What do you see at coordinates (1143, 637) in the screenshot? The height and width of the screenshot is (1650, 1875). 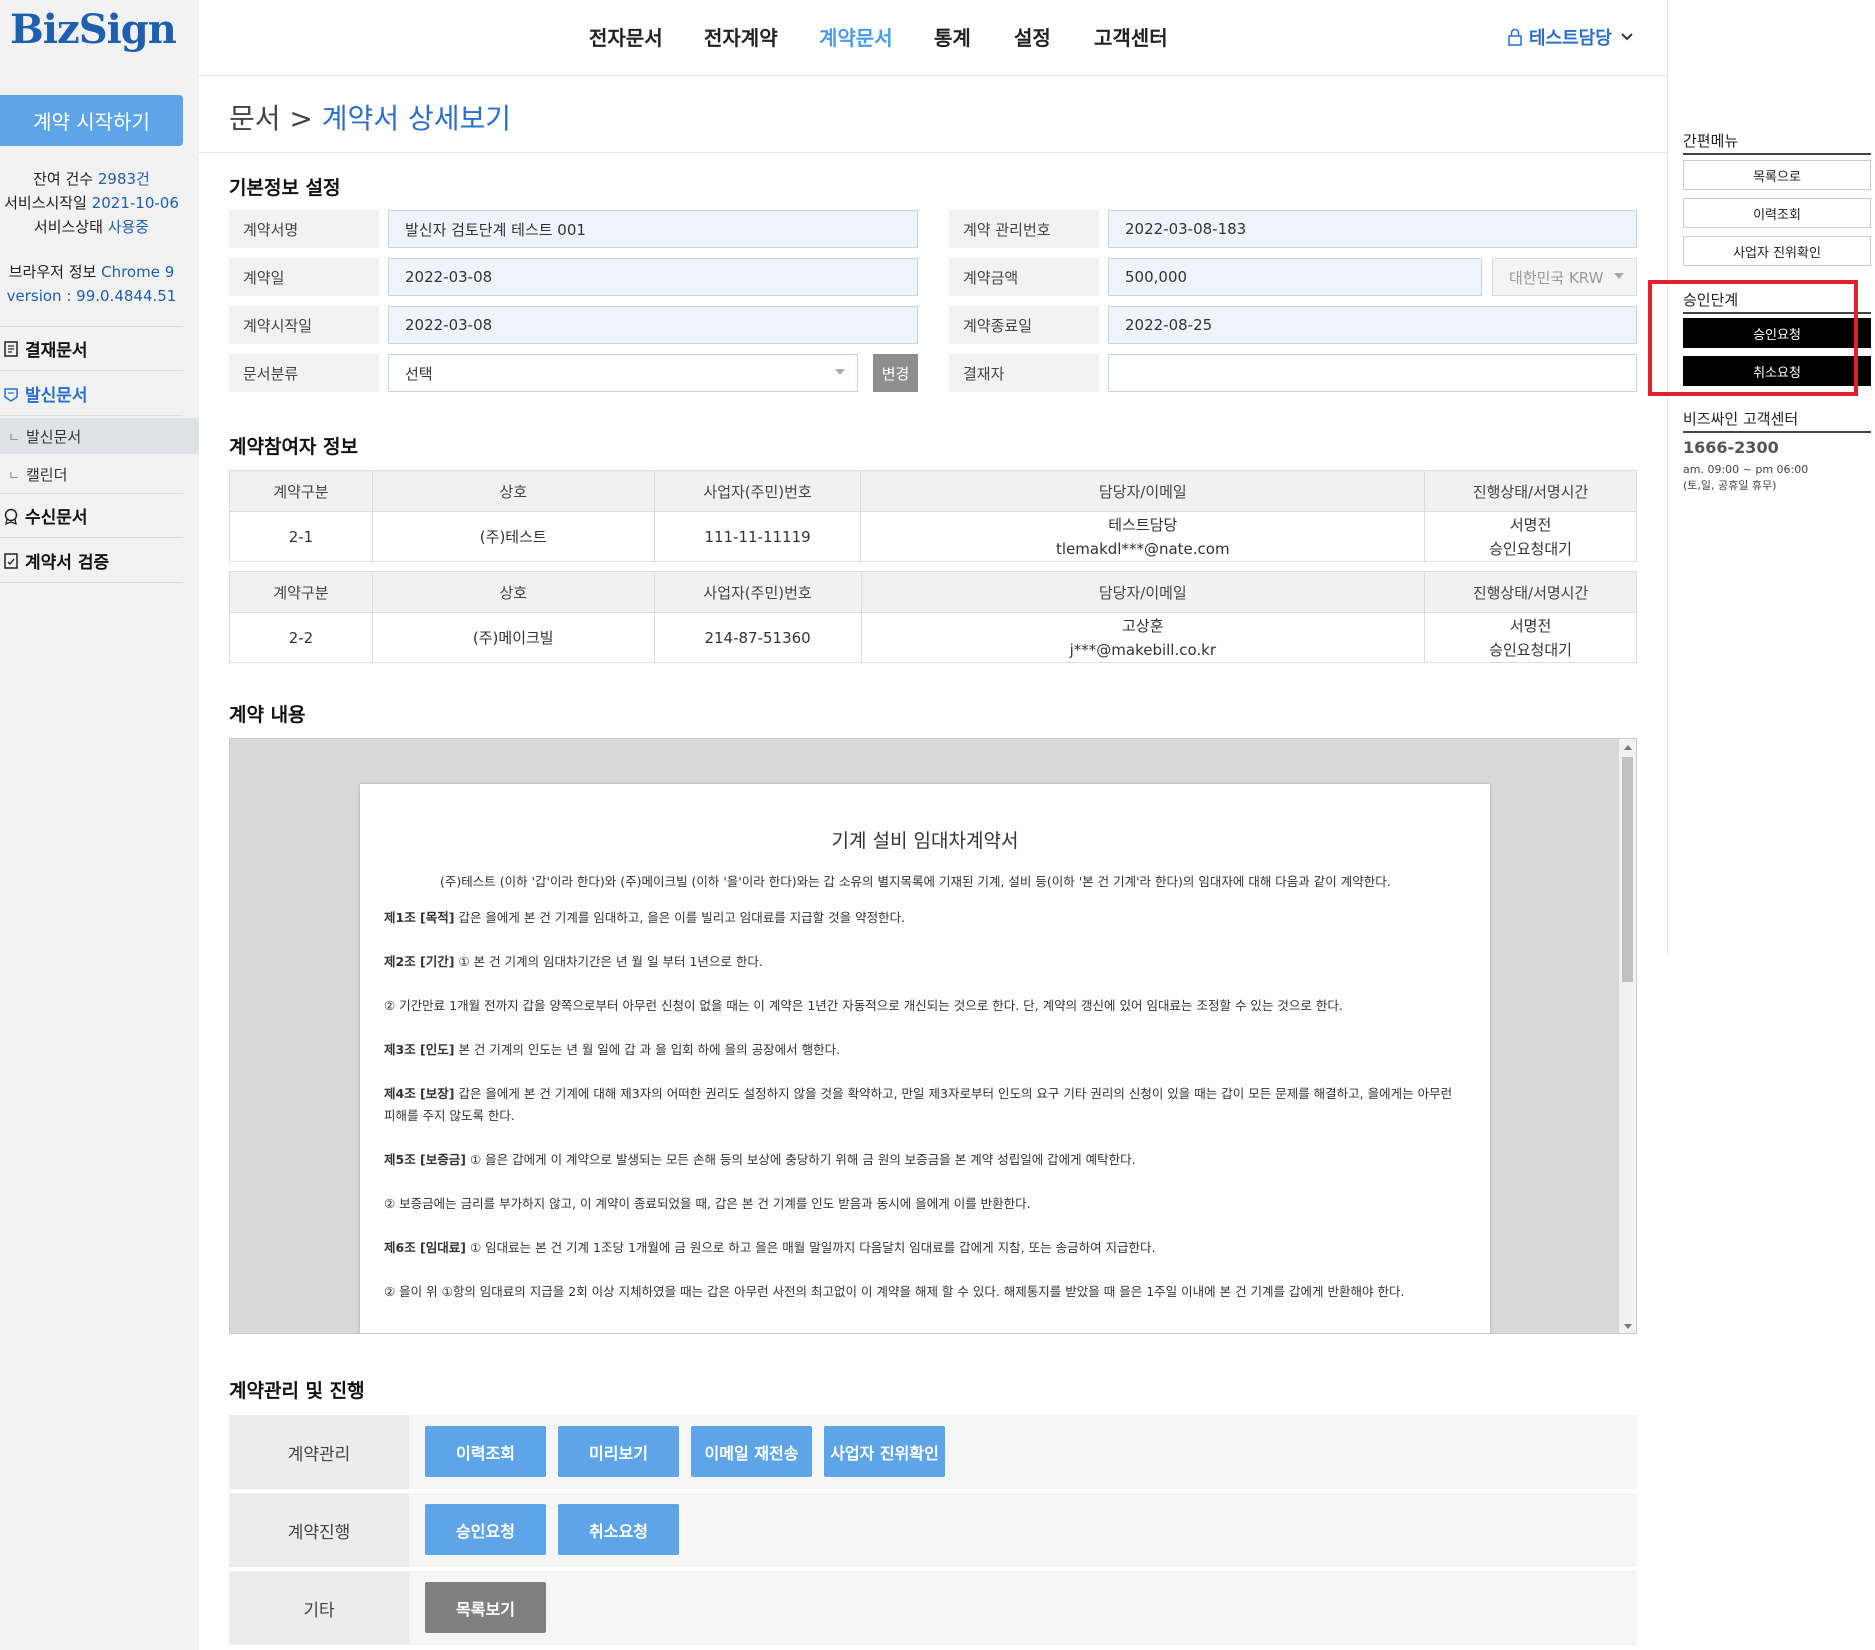 I see `cell-manager: 고상훈 j***@makebill.co.kr` at bounding box center [1143, 637].